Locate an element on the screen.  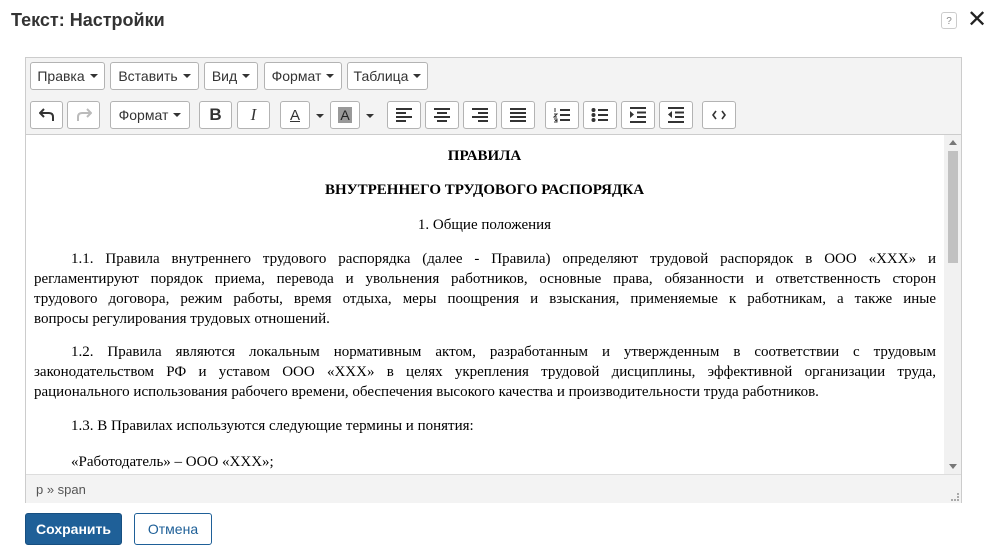
menu-edit: Правка is located at coordinates (67, 76).